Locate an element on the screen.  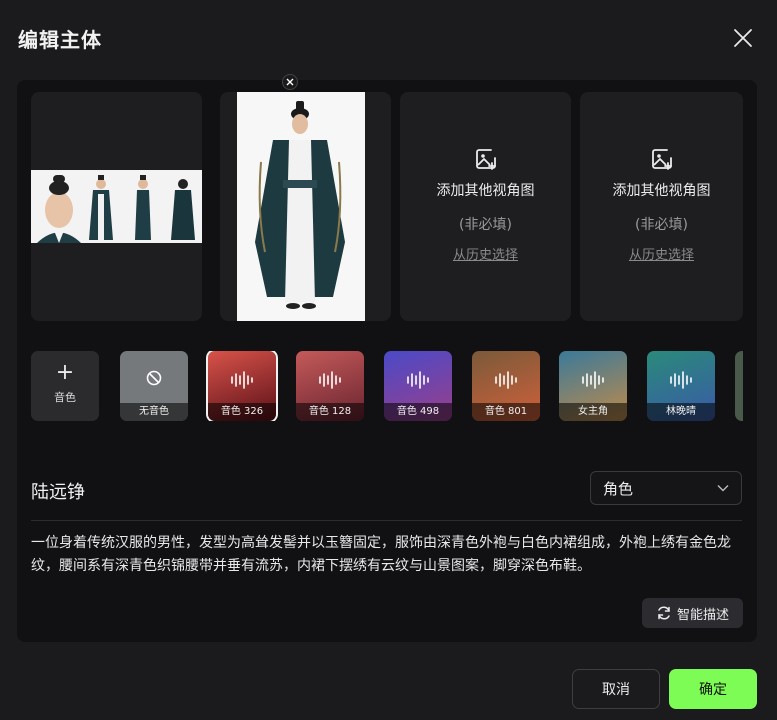
no-voice-icon is located at coordinates (154, 378).